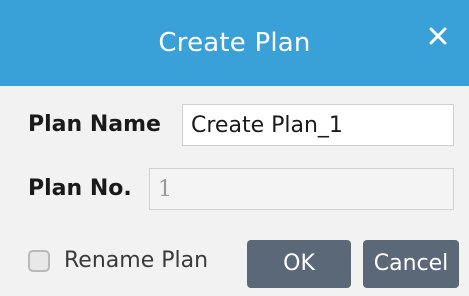 This screenshot has height=296, width=469. I want to click on dialog-title: Create Plan, so click(234, 43).